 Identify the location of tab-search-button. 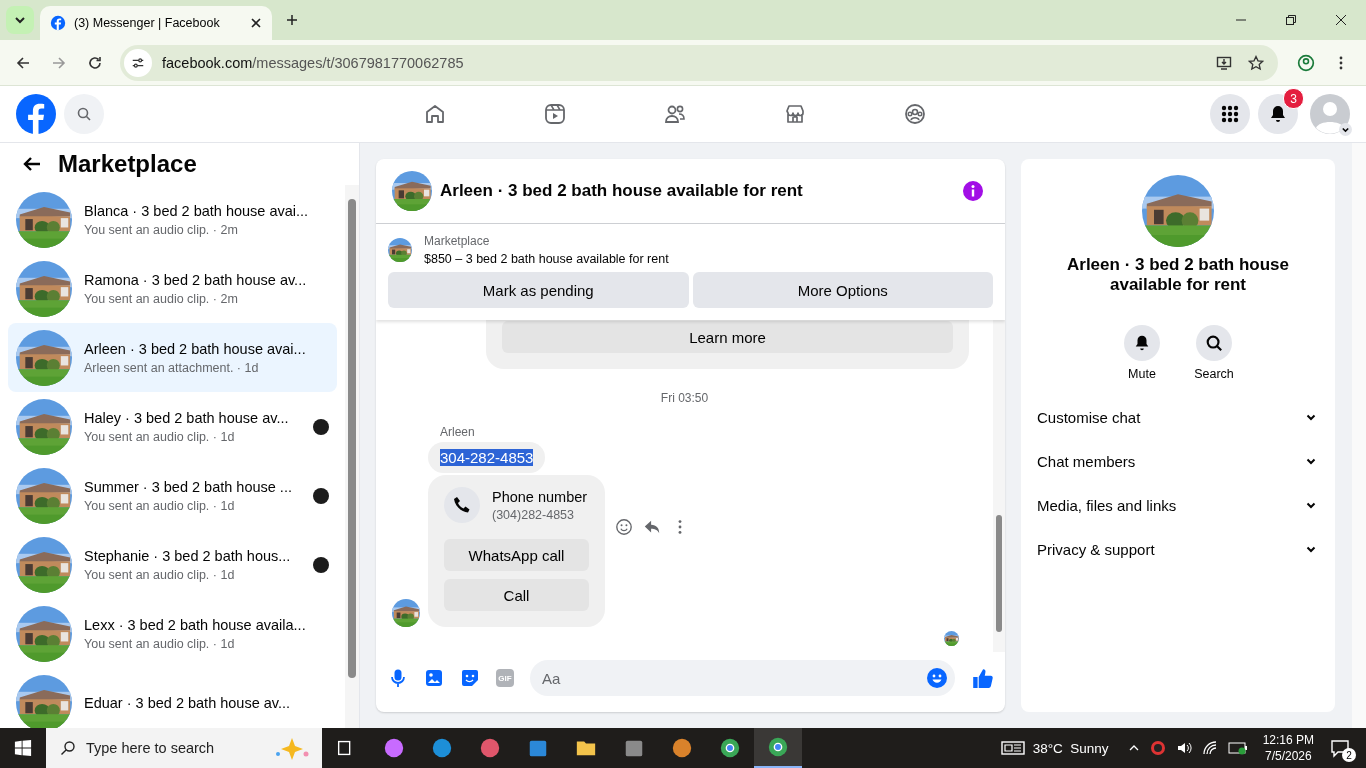
(20, 20).